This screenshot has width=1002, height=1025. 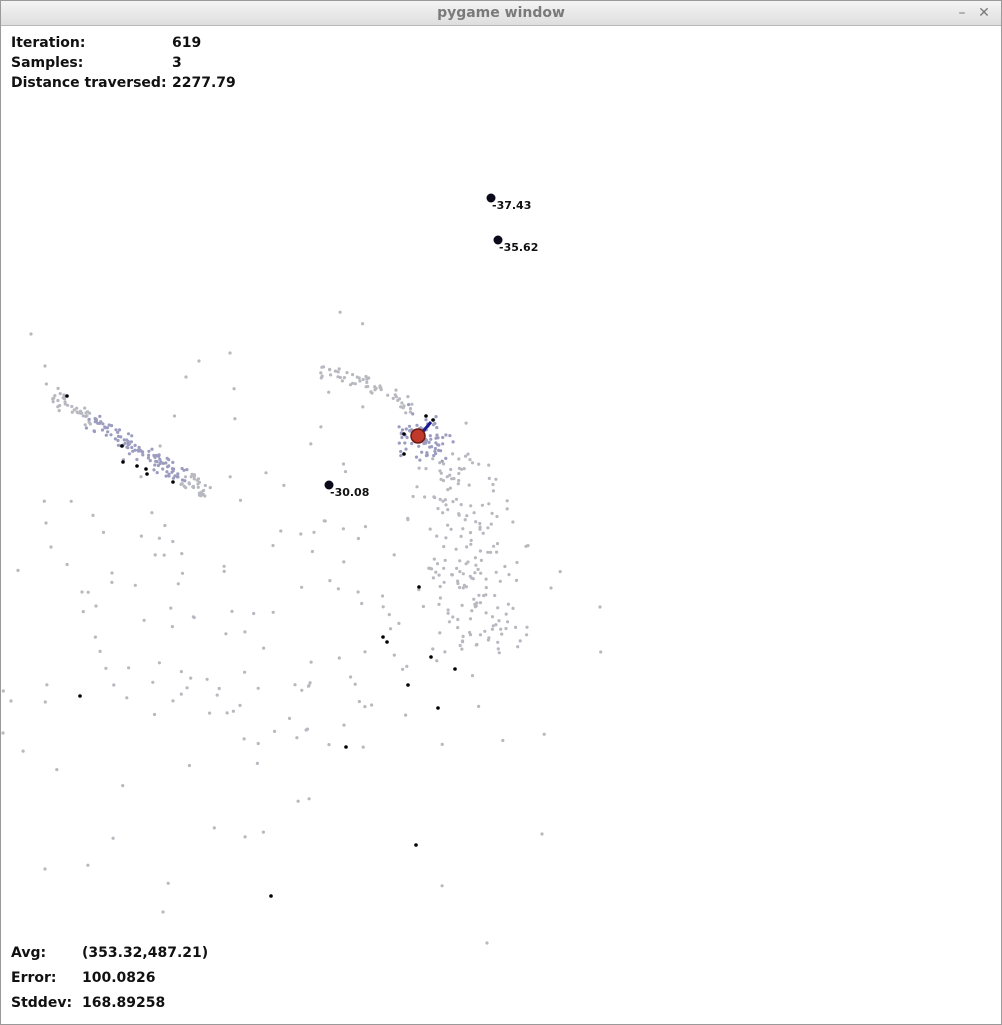 What do you see at coordinates (145, 953) in the screenshot?
I see `avg-value: (353.32,487.21)` at bounding box center [145, 953].